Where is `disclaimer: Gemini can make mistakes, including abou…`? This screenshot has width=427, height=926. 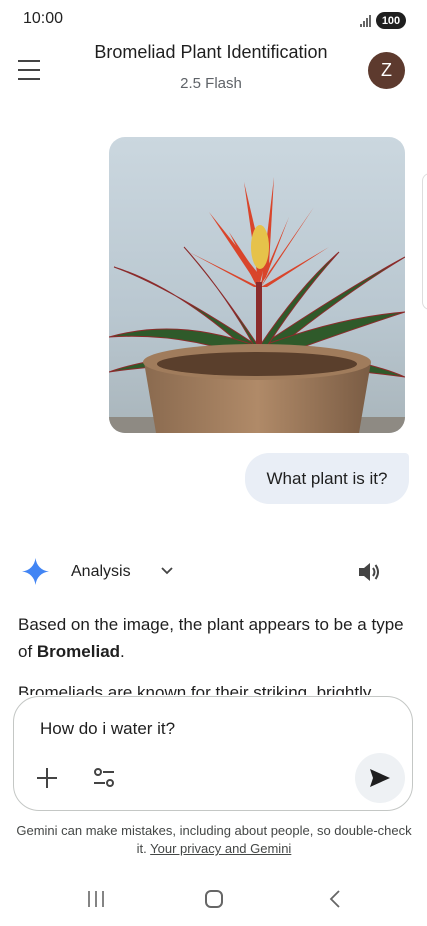 disclaimer: Gemini can make mistakes, including abou… is located at coordinates (214, 839).